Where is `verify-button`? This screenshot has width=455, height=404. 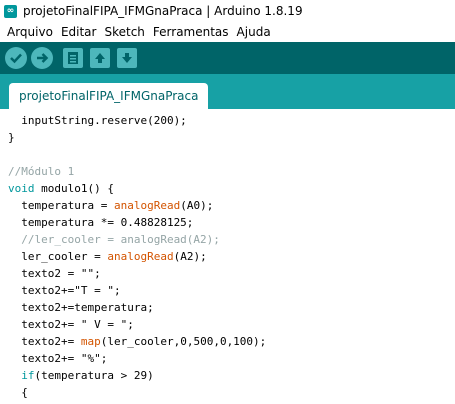
verify-button is located at coordinates (16, 58).